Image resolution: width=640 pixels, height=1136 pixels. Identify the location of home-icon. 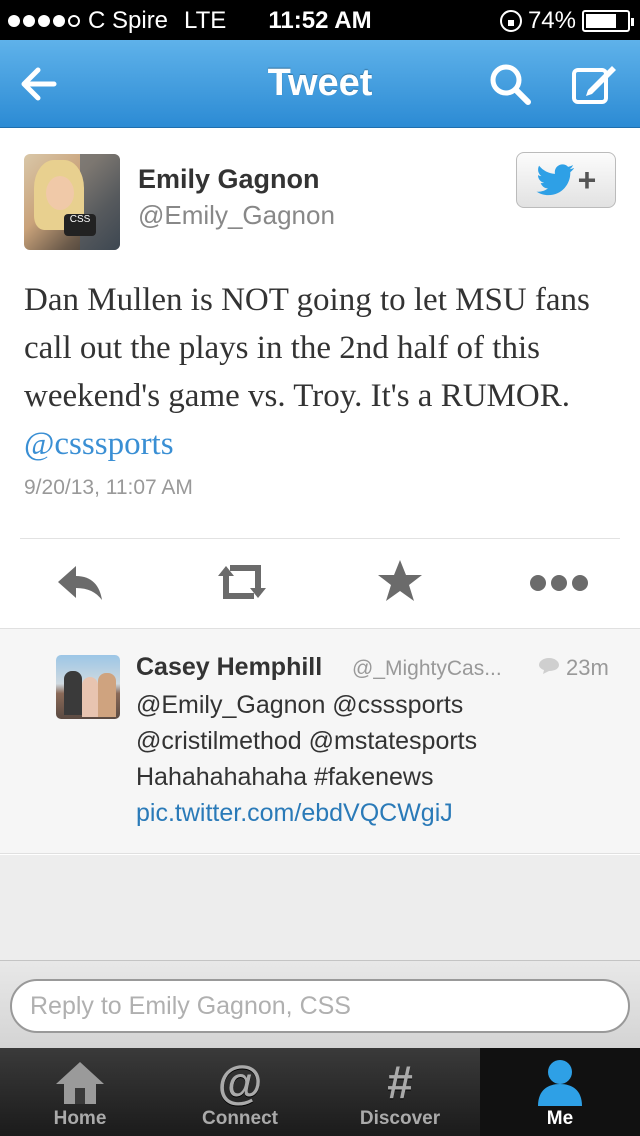
(80, 1083).